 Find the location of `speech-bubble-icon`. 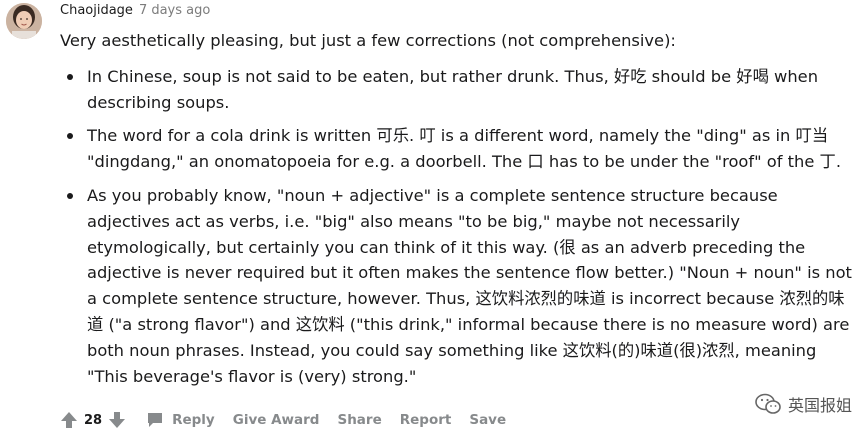

speech-bubble-icon is located at coordinates (155, 420).